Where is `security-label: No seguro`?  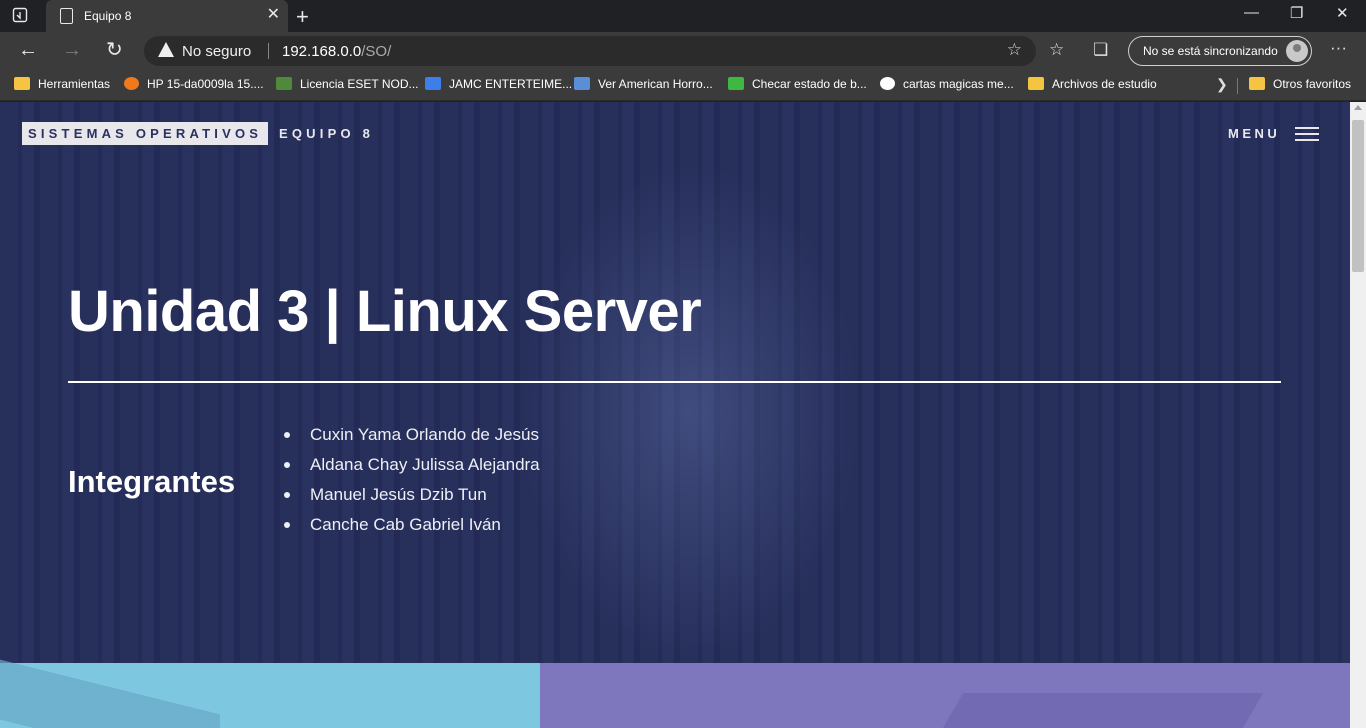
security-label: No seguro is located at coordinates (216, 51).